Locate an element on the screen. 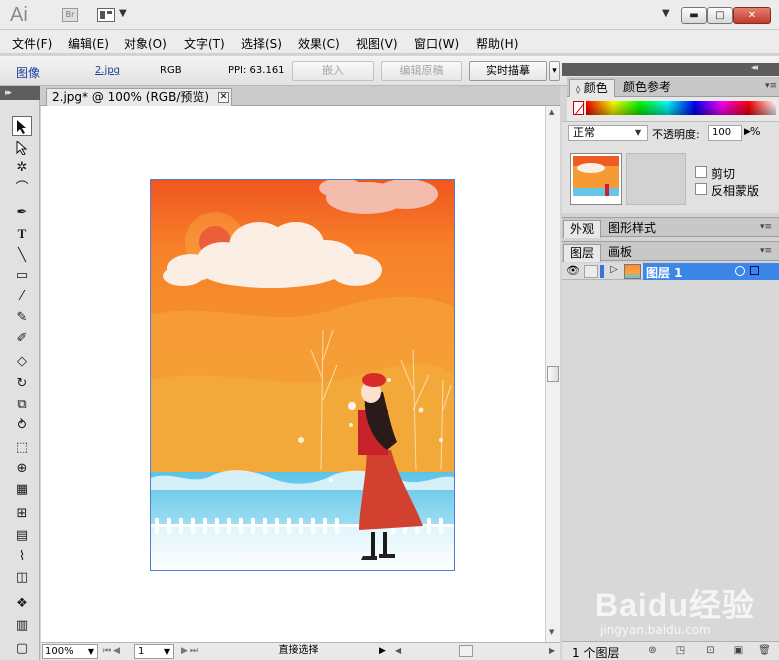 The image size is (779, 661). next-last-artboard-icons: ▶⏭ is located at coordinates (190, 651).